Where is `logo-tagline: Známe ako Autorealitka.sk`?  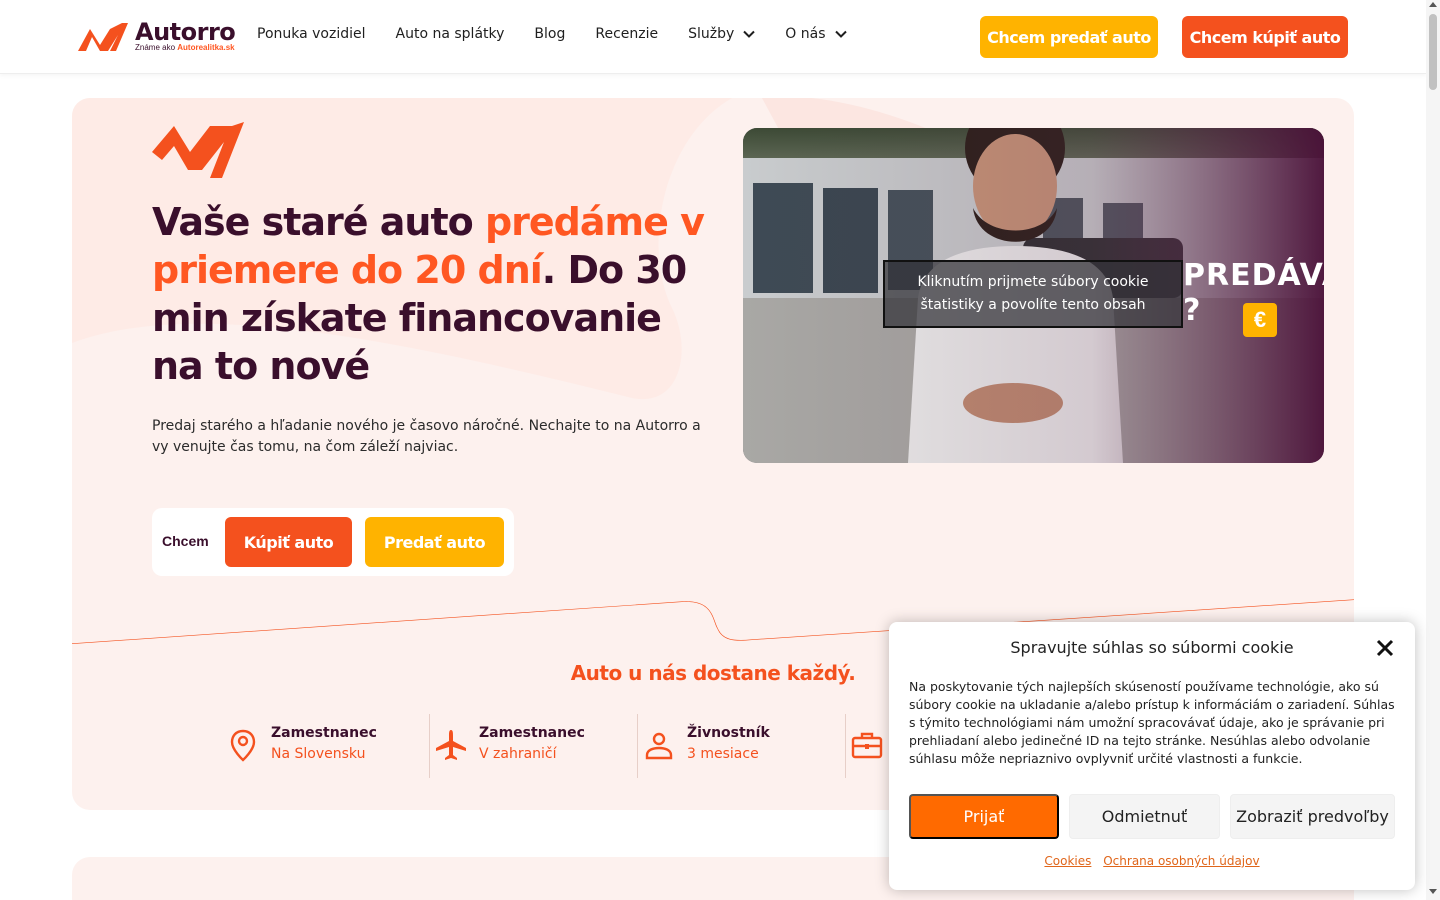
logo-tagline: Známe ako Autorealitka.sk is located at coordinates (185, 47).